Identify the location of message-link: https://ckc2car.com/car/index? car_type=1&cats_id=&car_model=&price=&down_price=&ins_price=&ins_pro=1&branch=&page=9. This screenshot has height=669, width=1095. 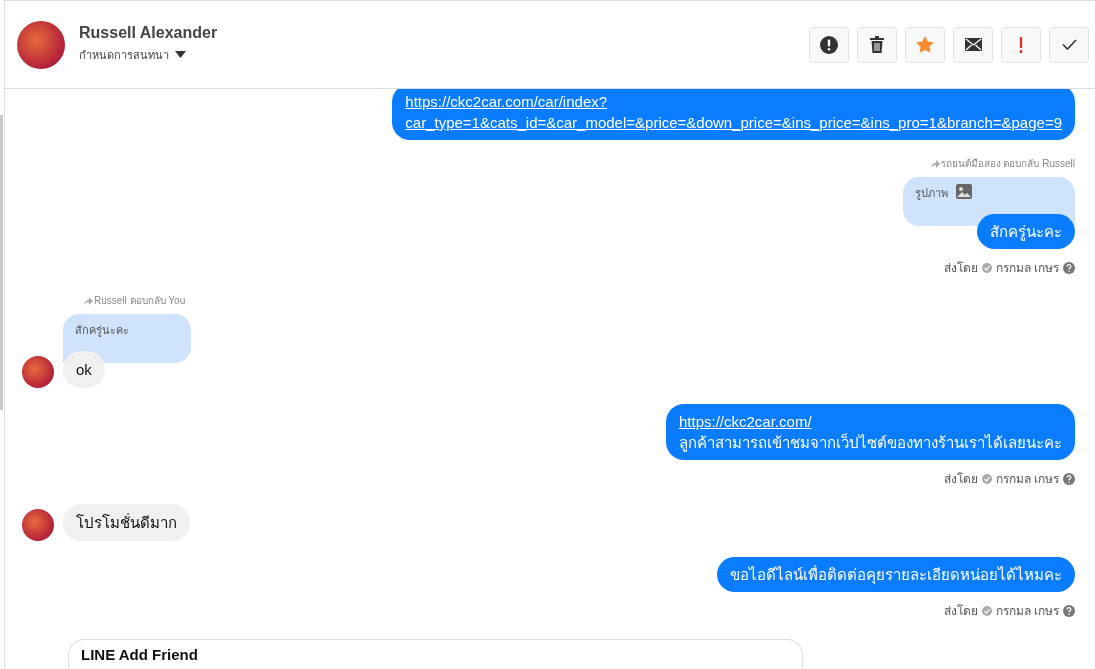
(733, 112).